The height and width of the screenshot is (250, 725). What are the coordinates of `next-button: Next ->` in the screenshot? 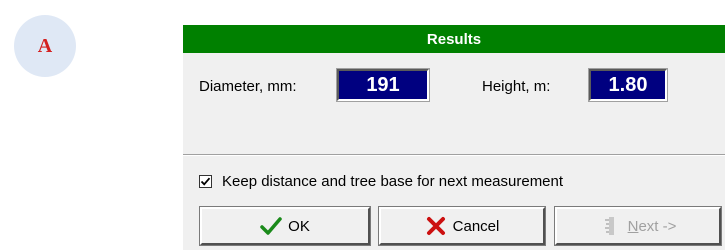 It's located at (638, 226).